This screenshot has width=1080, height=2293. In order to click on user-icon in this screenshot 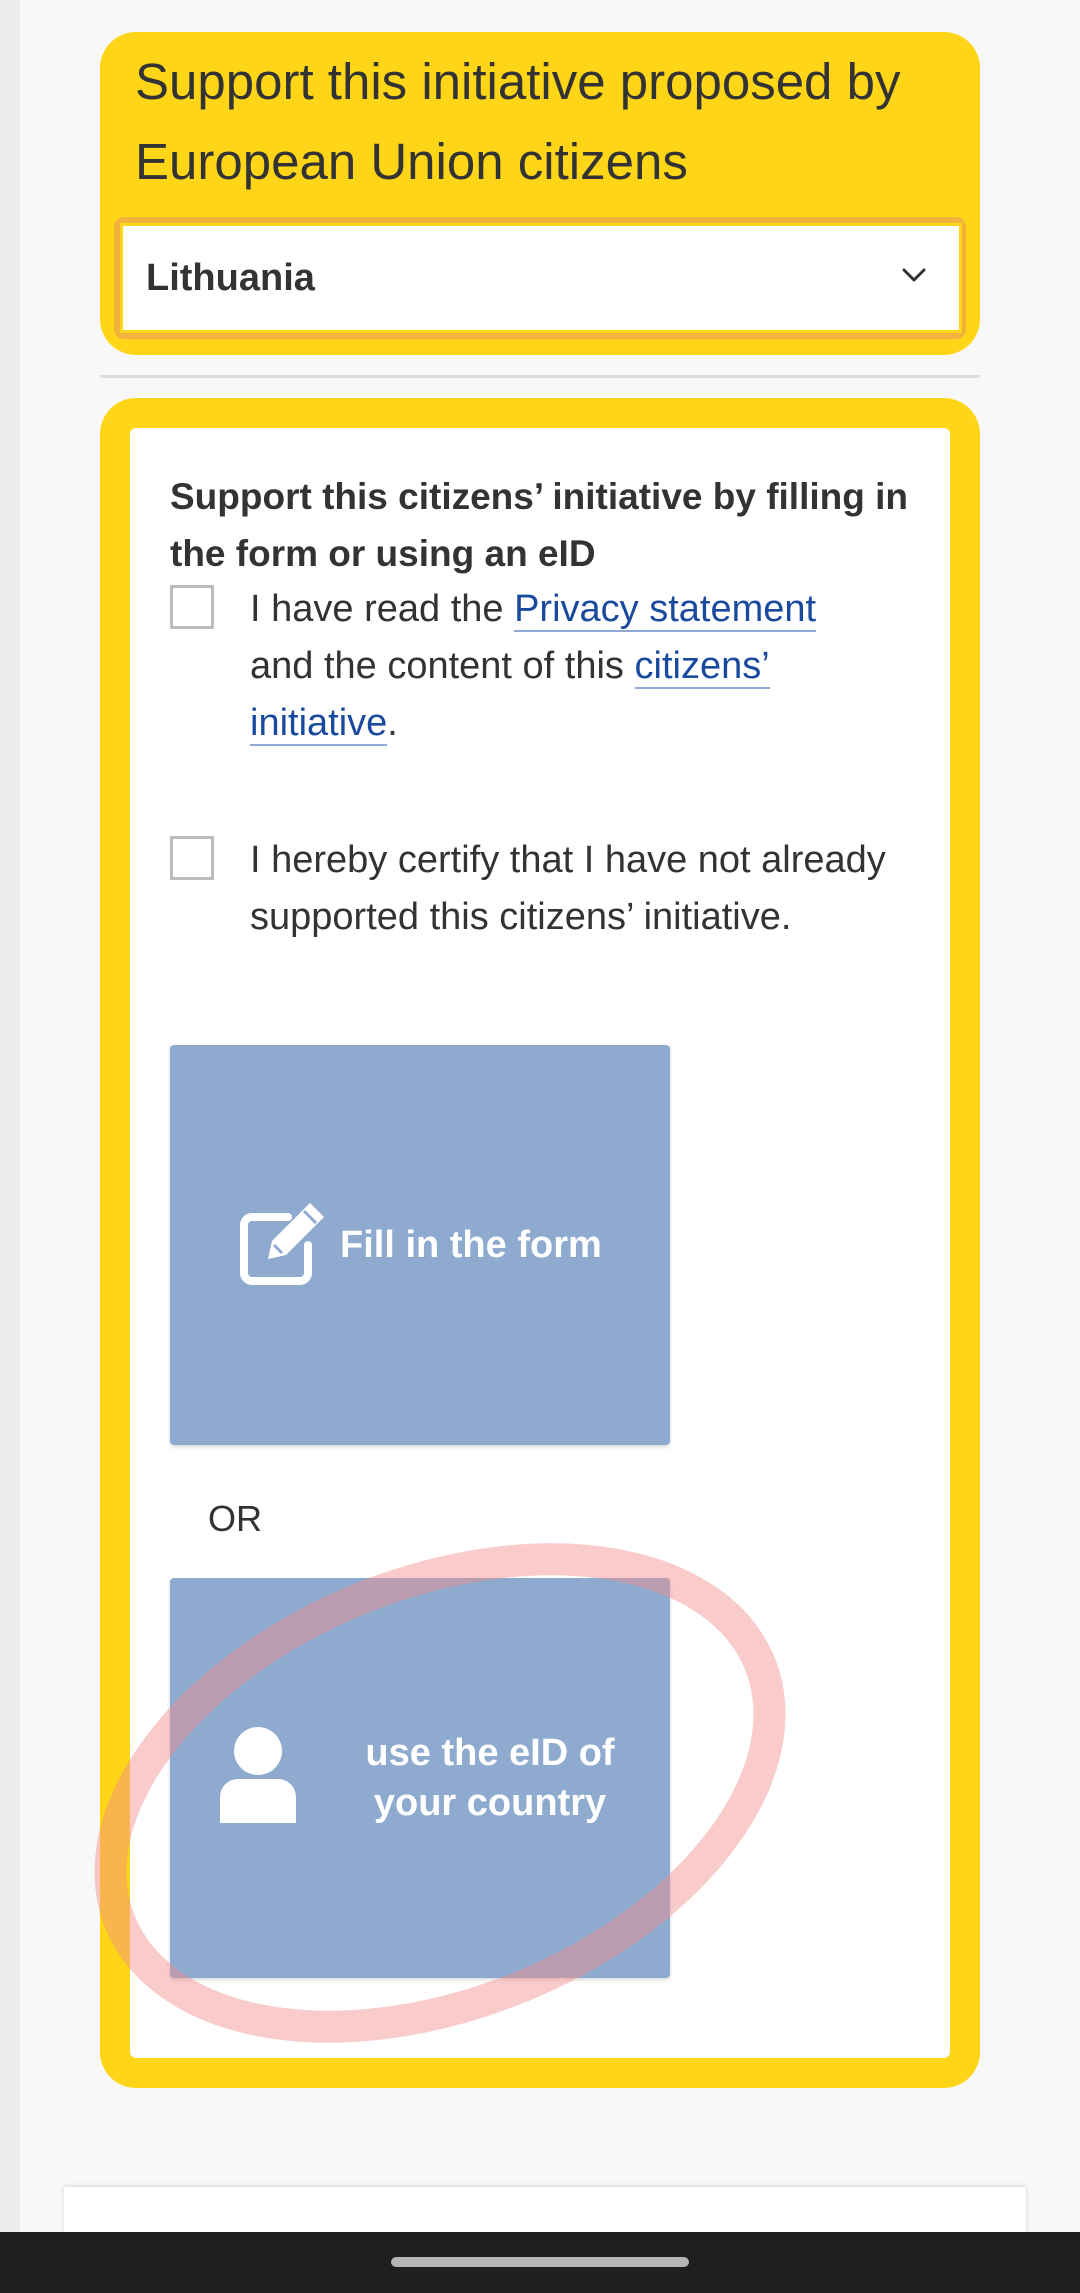, I will do `click(258, 1775)`.